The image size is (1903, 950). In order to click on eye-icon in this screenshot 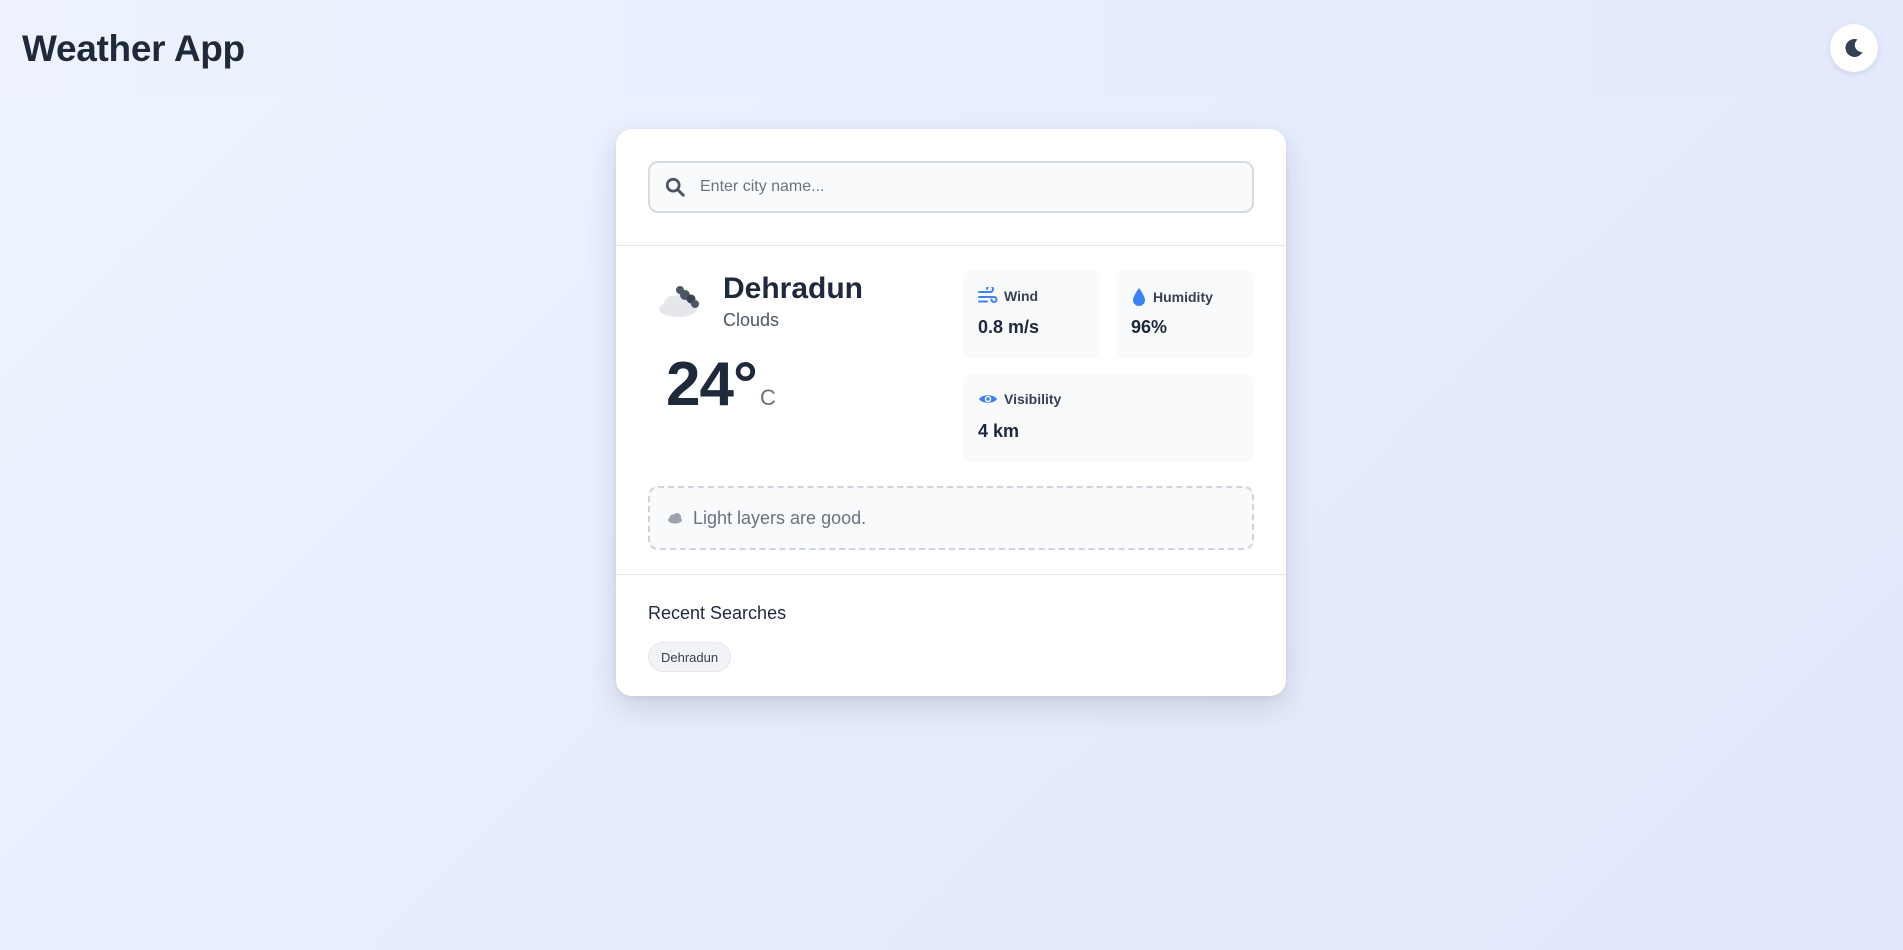, I will do `click(988, 399)`.